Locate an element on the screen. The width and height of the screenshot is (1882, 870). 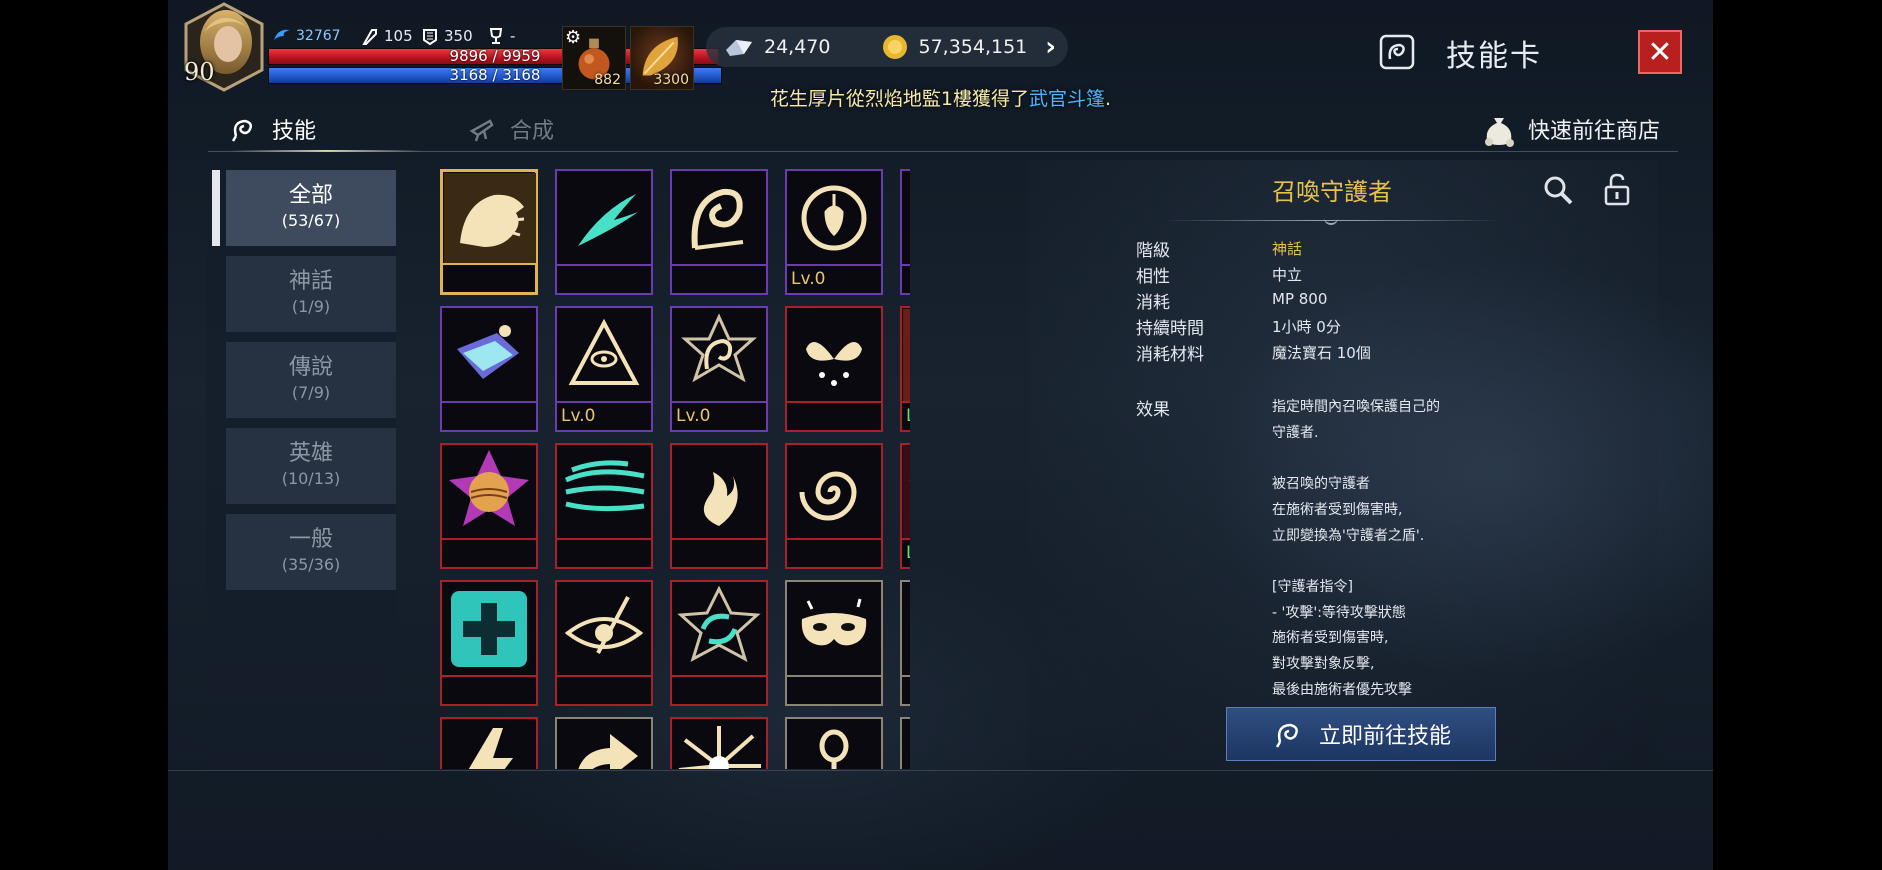
bottom-divider is located at coordinates (940, 770).